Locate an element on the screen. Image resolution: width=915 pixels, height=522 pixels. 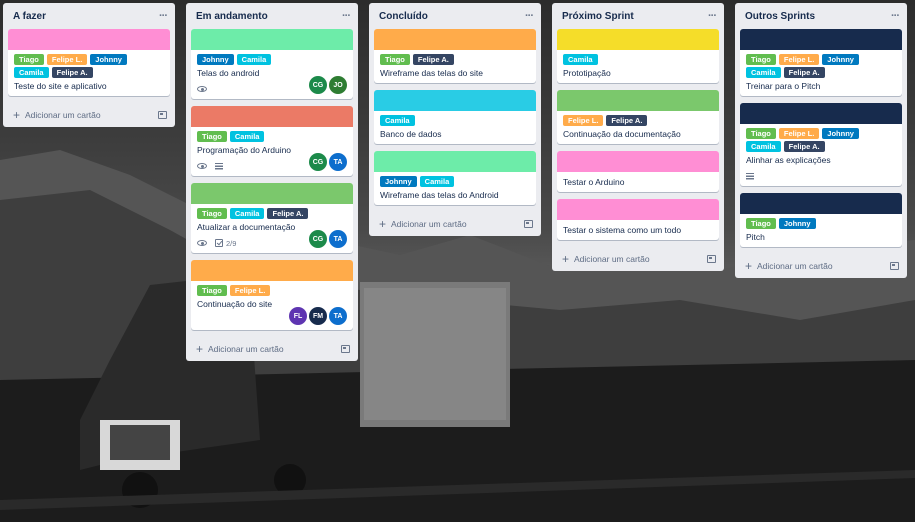
card-labels: Tiago Camila Felipe A. is located at coordinates (272, 213).